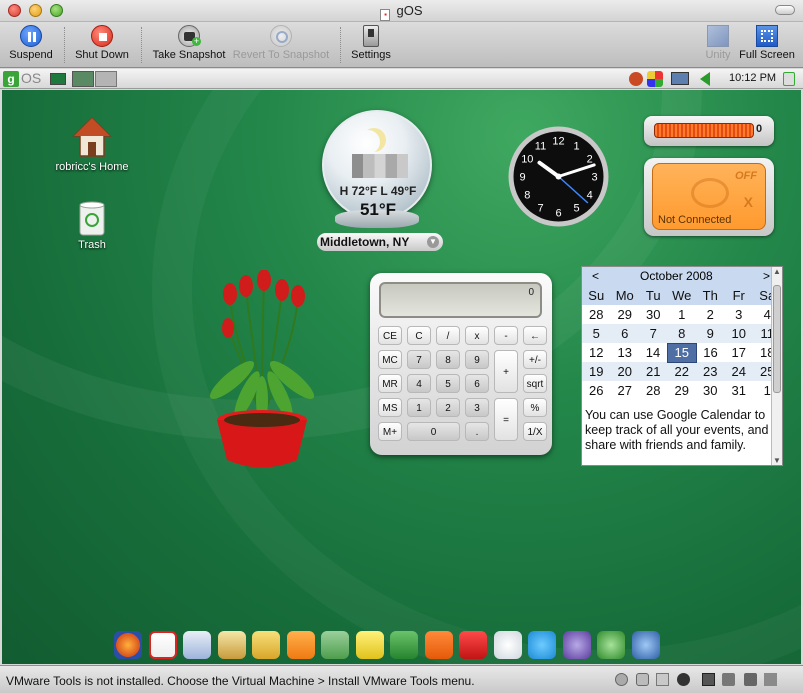 The width and height of the screenshot is (803, 693). I want to click on trash-panel-icon, so click(789, 79).